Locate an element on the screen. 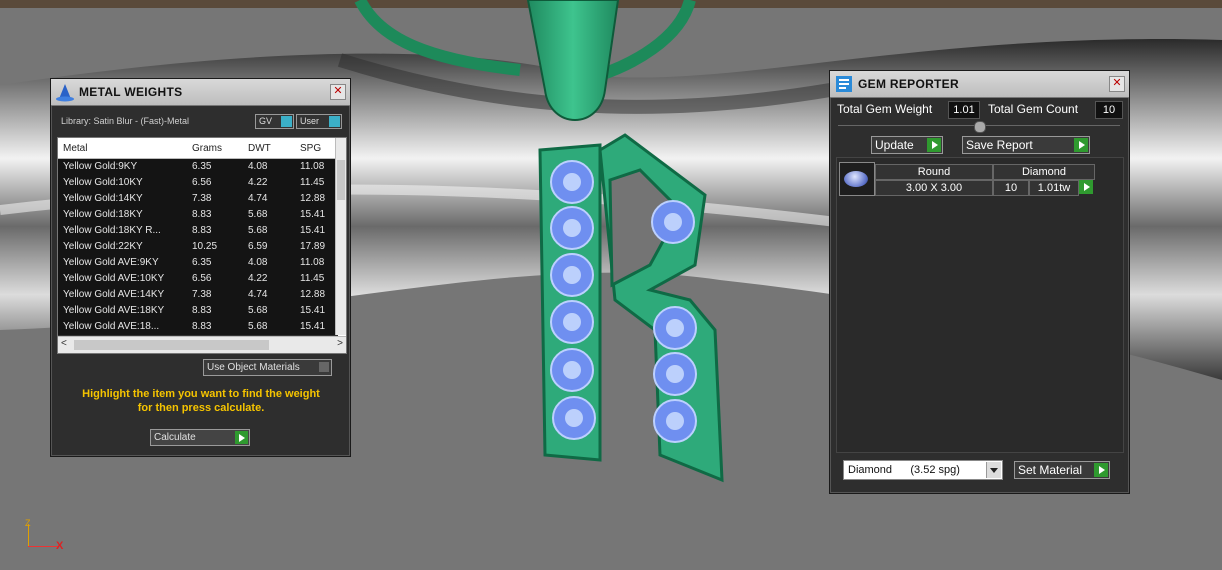 The width and height of the screenshot is (1222, 570). collapse-toggle-icon is located at coordinates (980, 127).